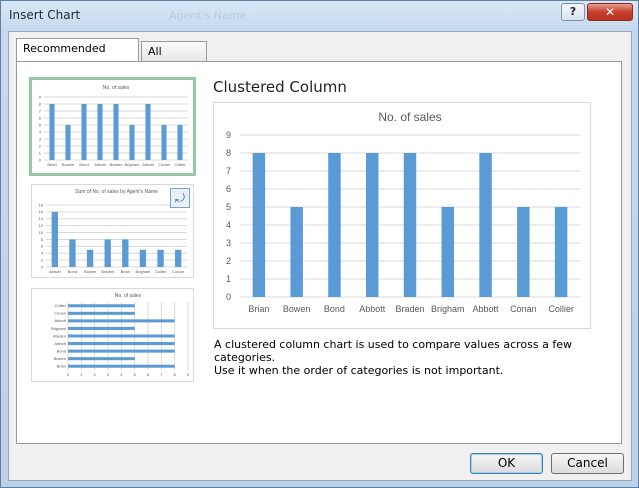 The width and height of the screenshot is (639, 488). I want to click on y-tick-label: 12, so click(41, 225).